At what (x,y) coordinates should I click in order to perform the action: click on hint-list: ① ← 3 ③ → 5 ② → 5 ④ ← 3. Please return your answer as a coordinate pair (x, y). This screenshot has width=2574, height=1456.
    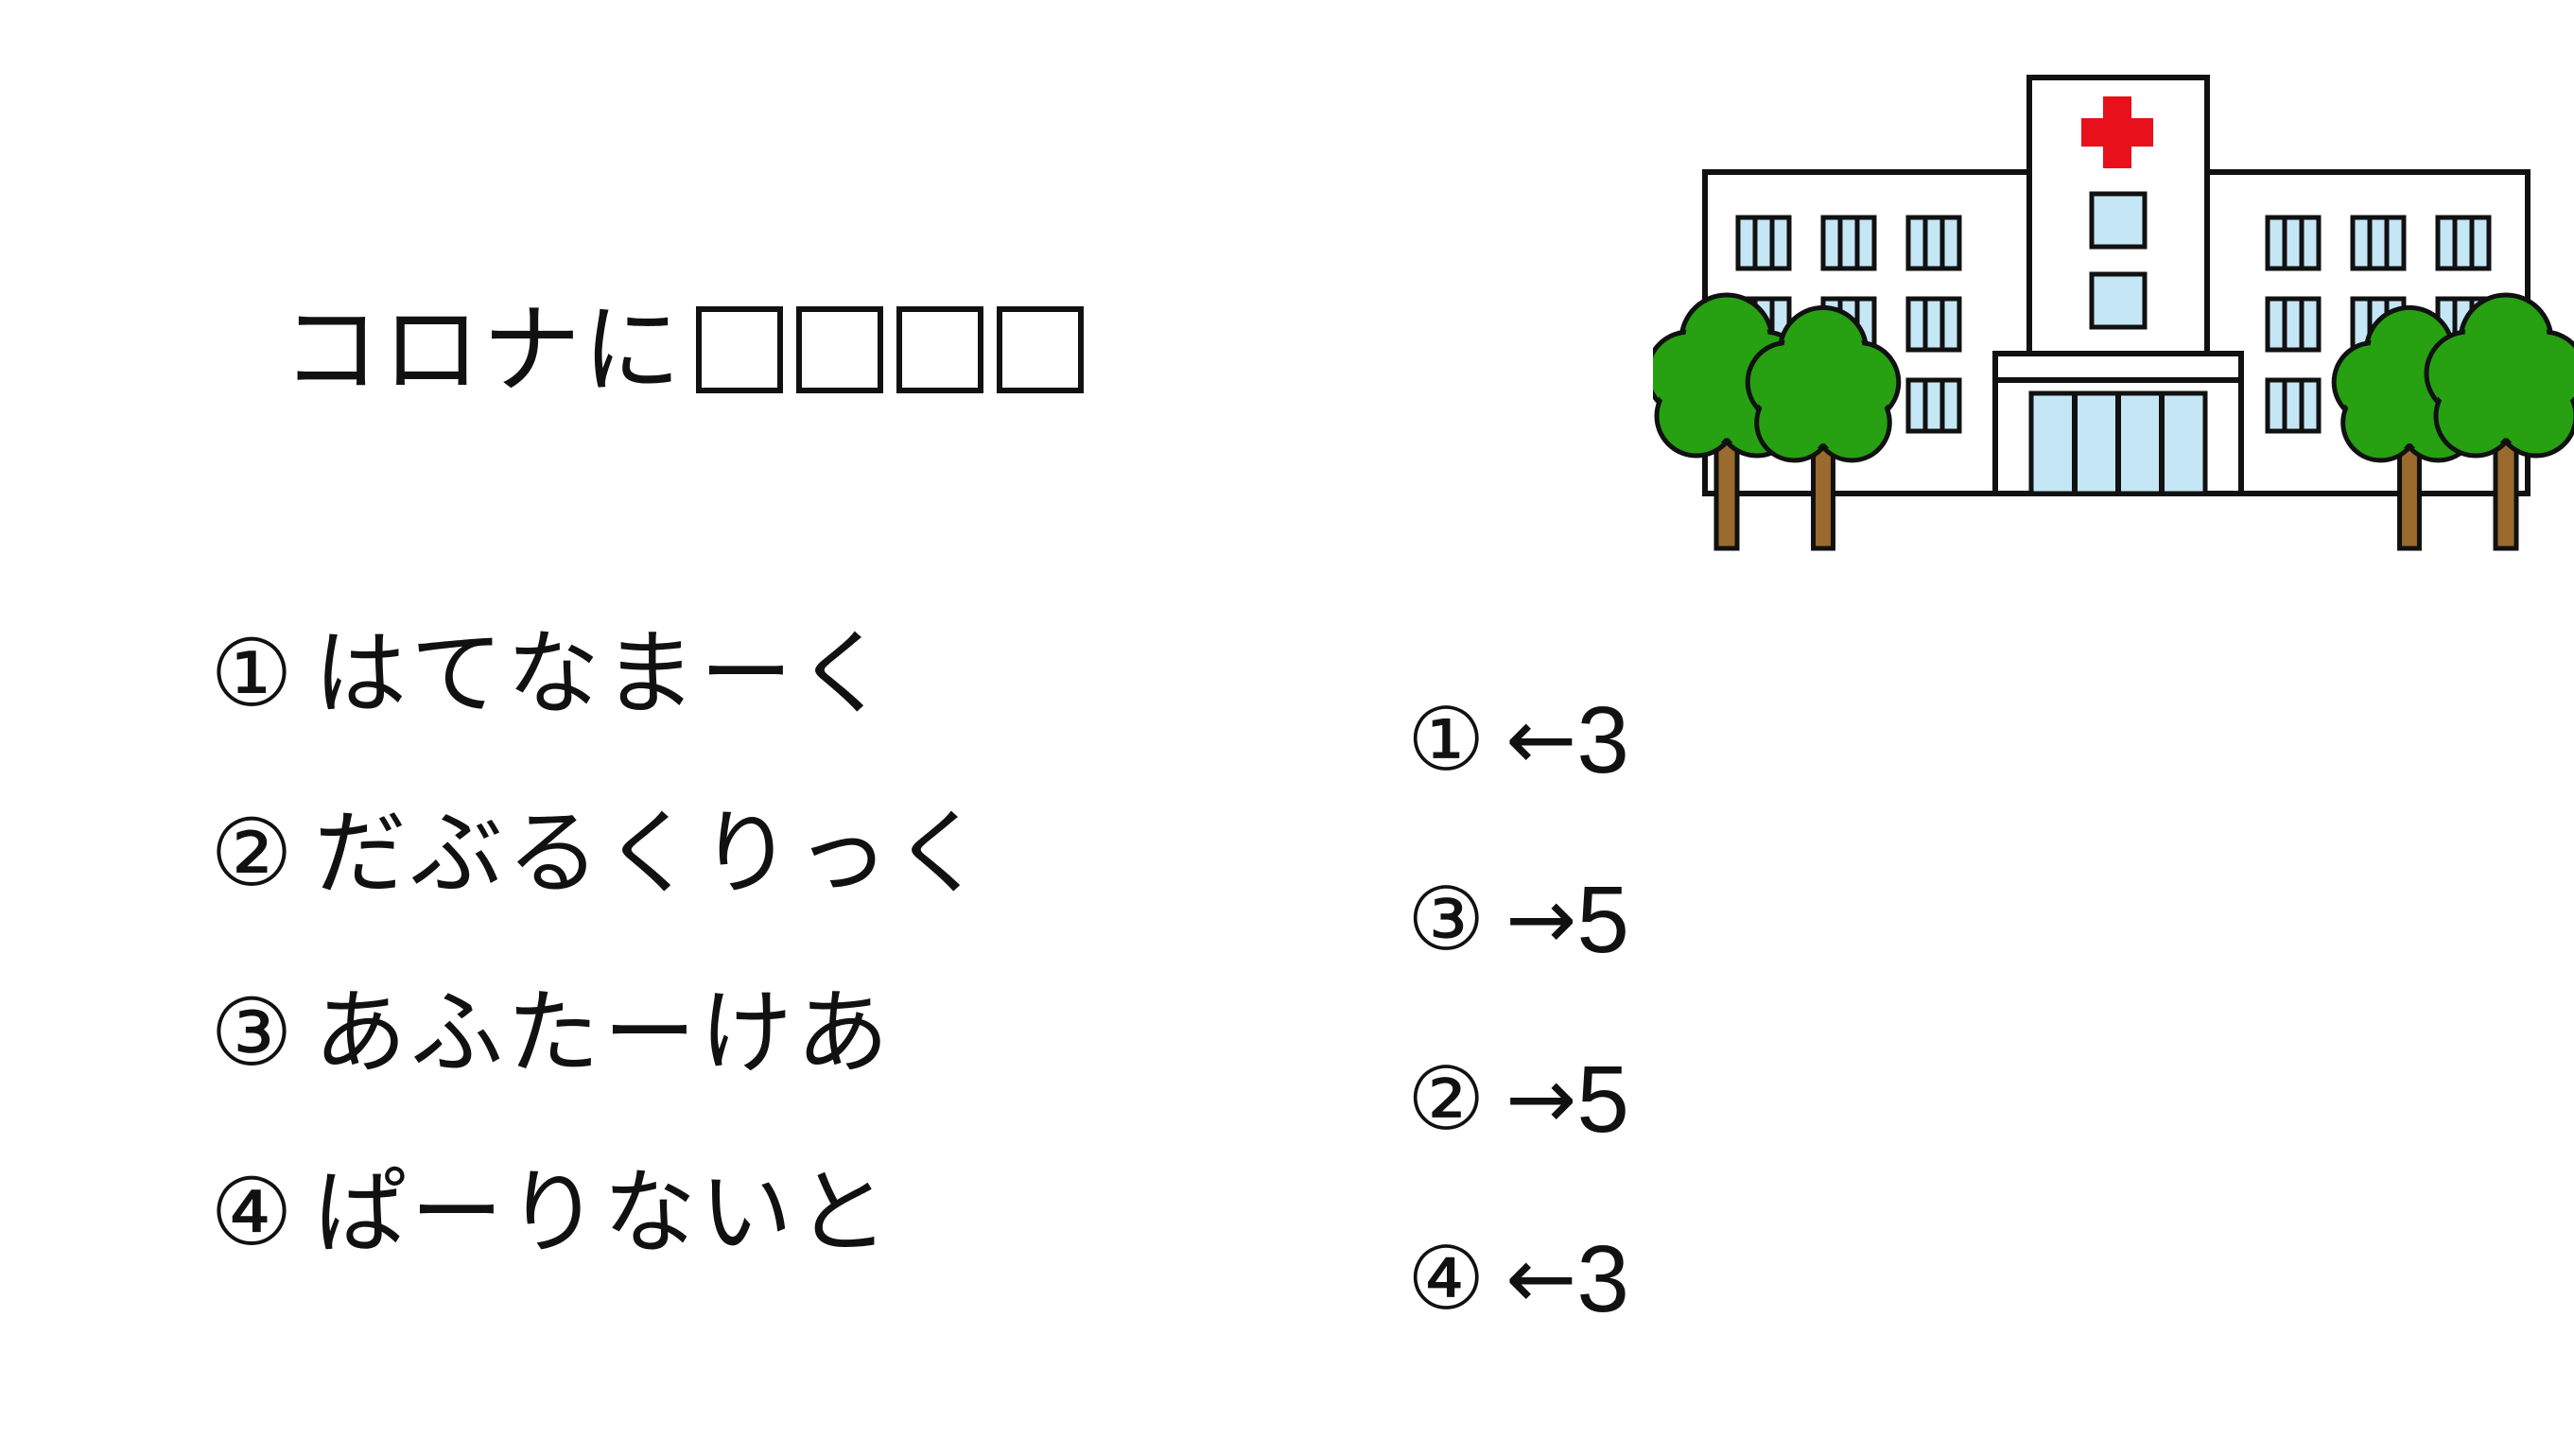
    Looking at the image, I should click on (1653, 1009).